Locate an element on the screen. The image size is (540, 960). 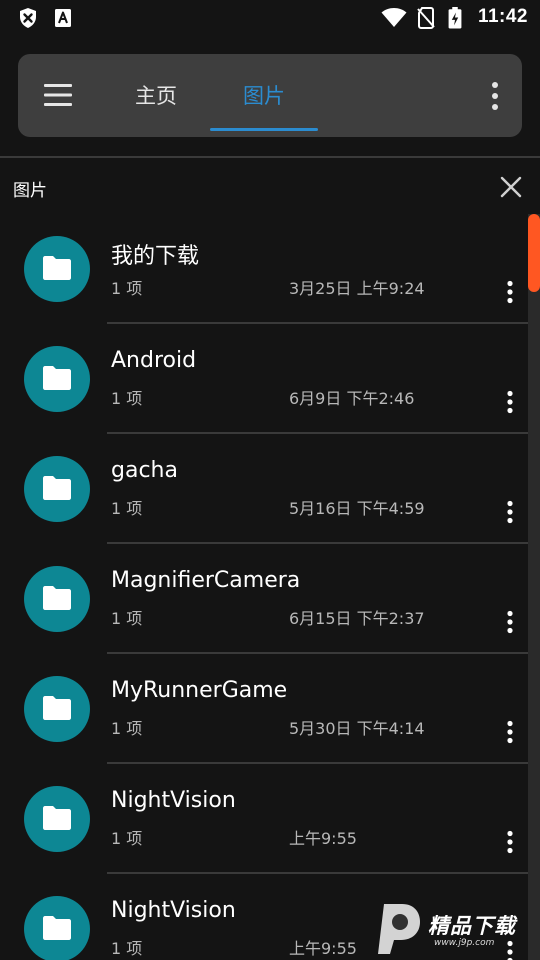
menu-icon is located at coordinates (59, 95).